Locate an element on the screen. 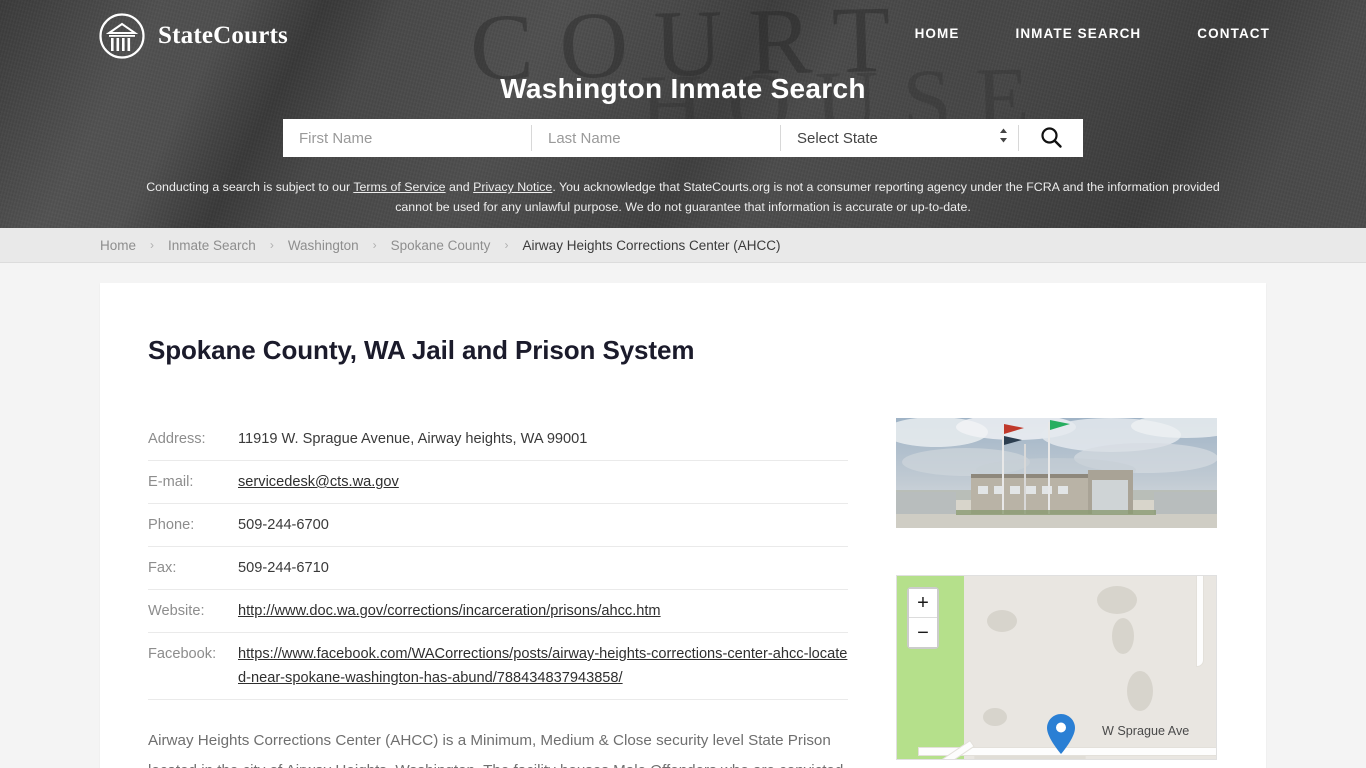  brand-logo-link: StateCourts is located at coordinates (193, 36).